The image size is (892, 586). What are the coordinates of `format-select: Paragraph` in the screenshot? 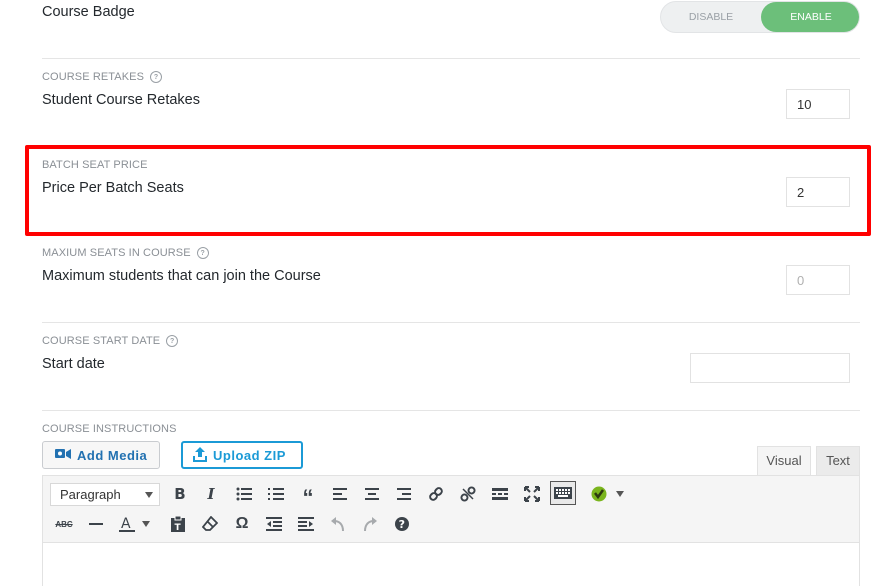 It's located at (105, 494).